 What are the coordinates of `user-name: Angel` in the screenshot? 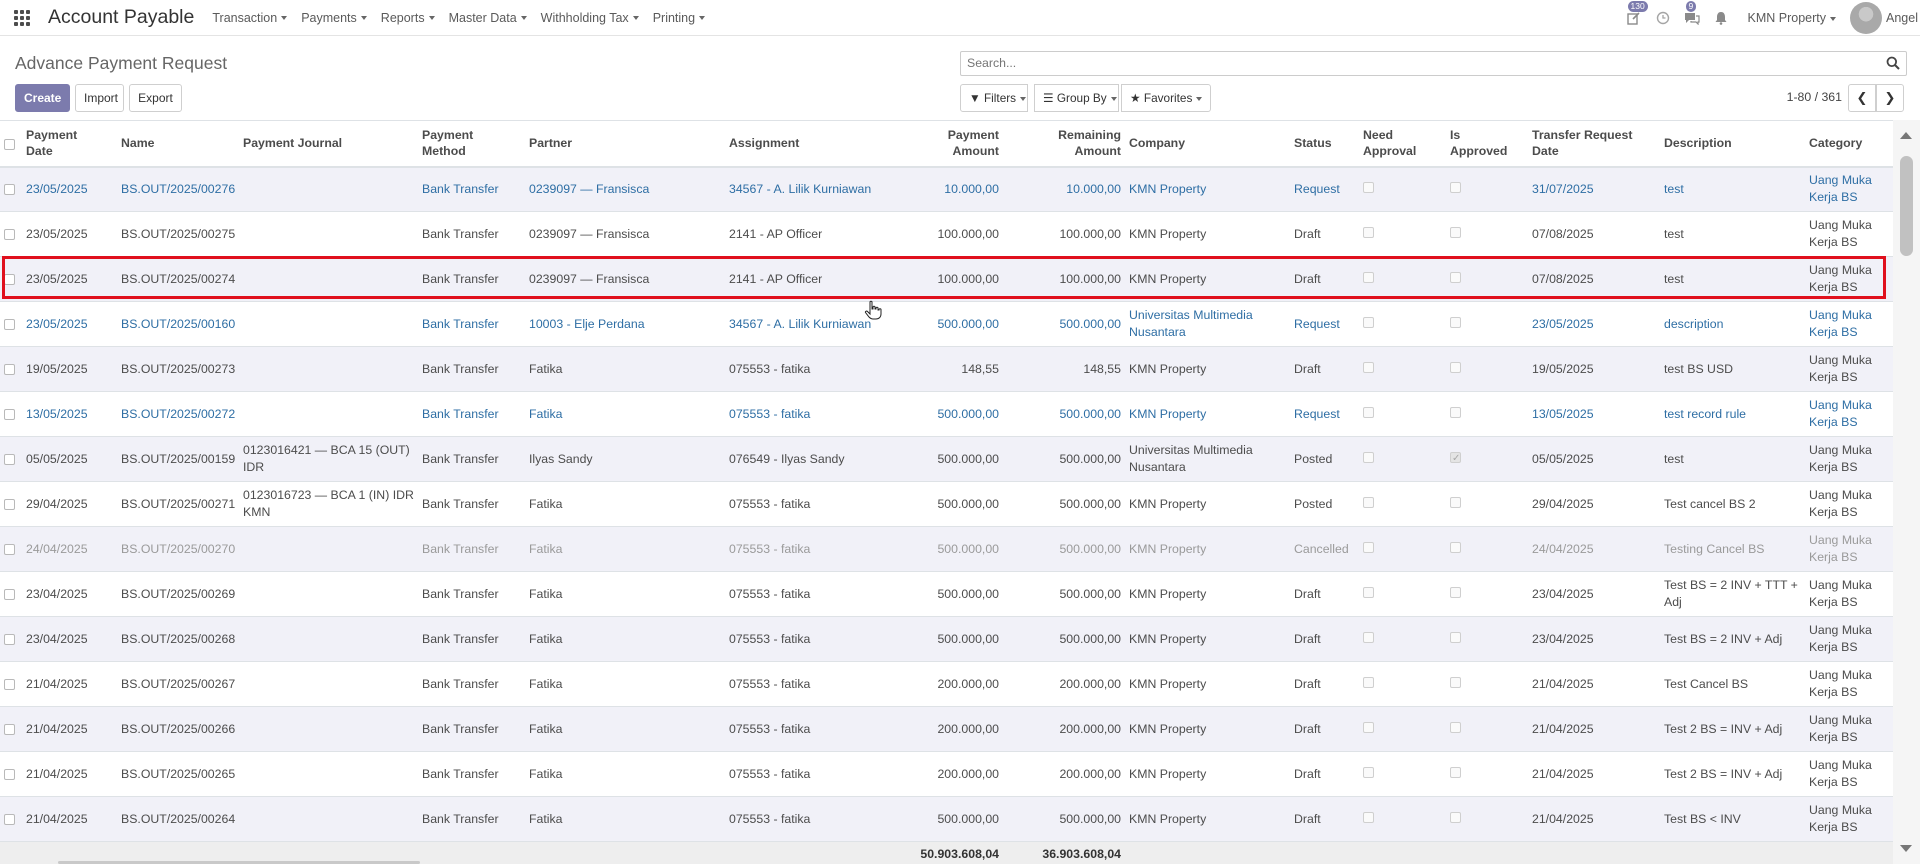 It's located at (1902, 18).